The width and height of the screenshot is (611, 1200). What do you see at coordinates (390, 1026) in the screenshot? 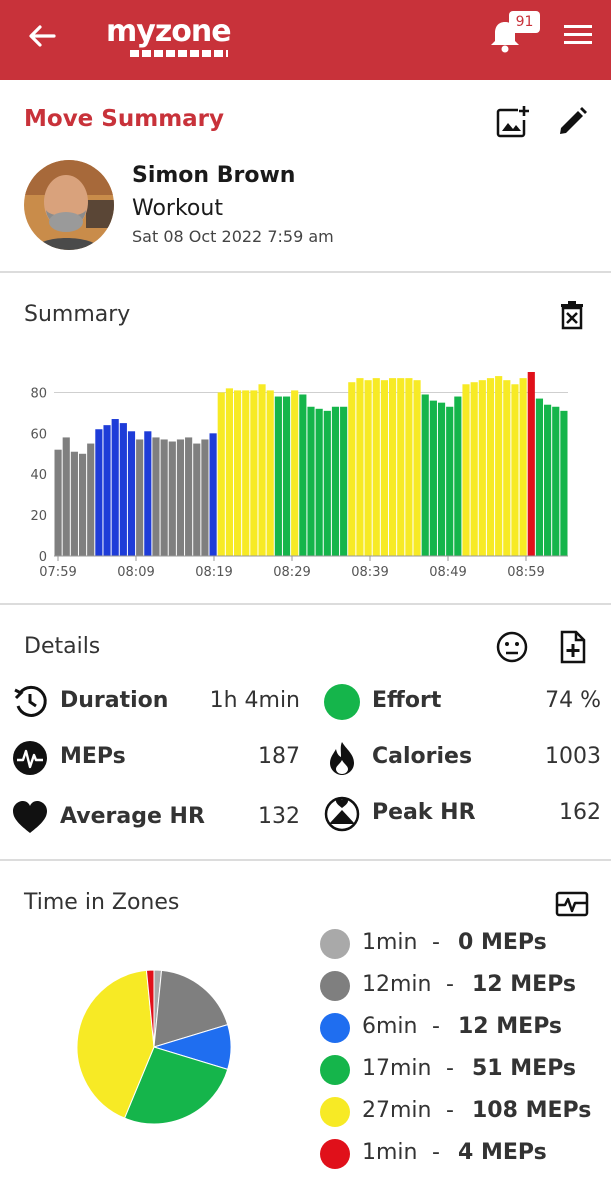
I see `zone-time: 6min` at bounding box center [390, 1026].